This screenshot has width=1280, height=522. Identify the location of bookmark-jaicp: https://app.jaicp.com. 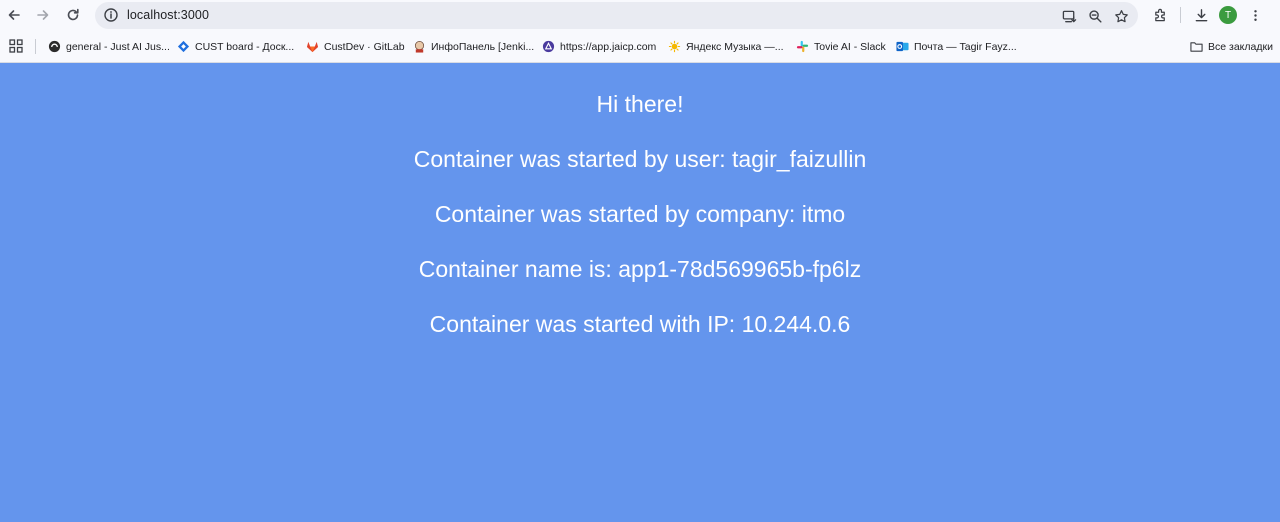
(599, 46).